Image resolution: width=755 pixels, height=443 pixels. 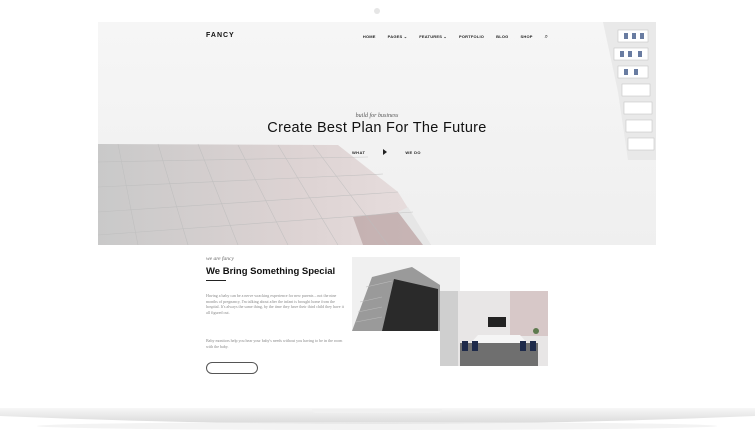 I want to click on site-logo: FANCY, so click(x=220, y=35).